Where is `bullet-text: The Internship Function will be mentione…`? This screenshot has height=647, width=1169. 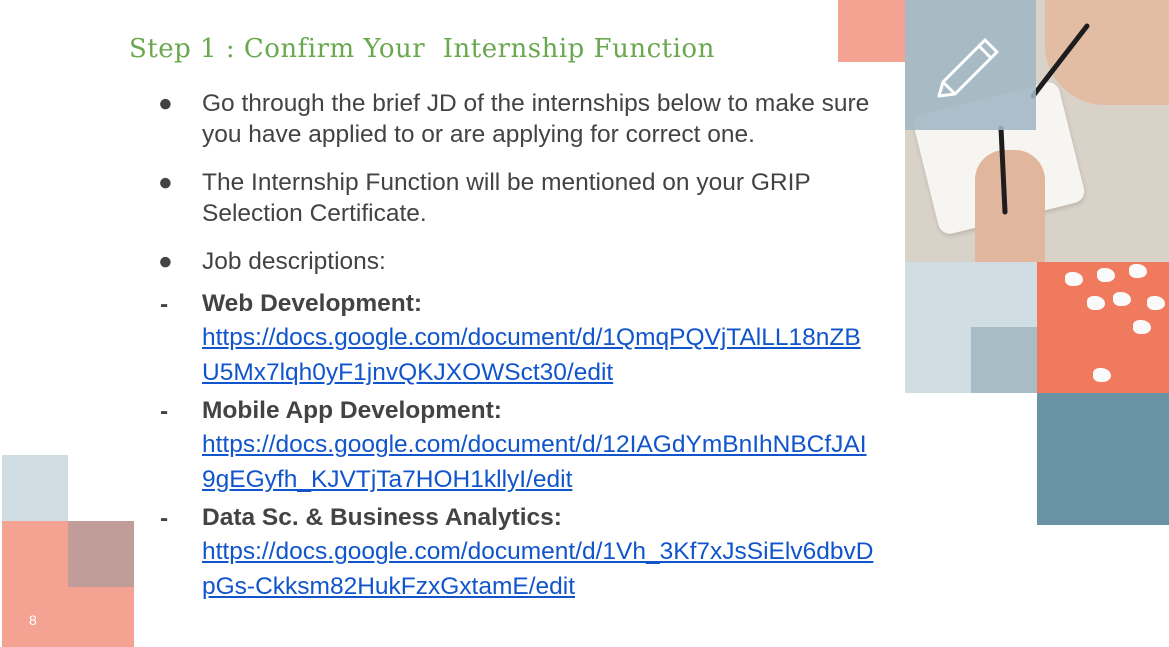
bullet-text: The Internship Function will be mentione… is located at coordinates (506, 198).